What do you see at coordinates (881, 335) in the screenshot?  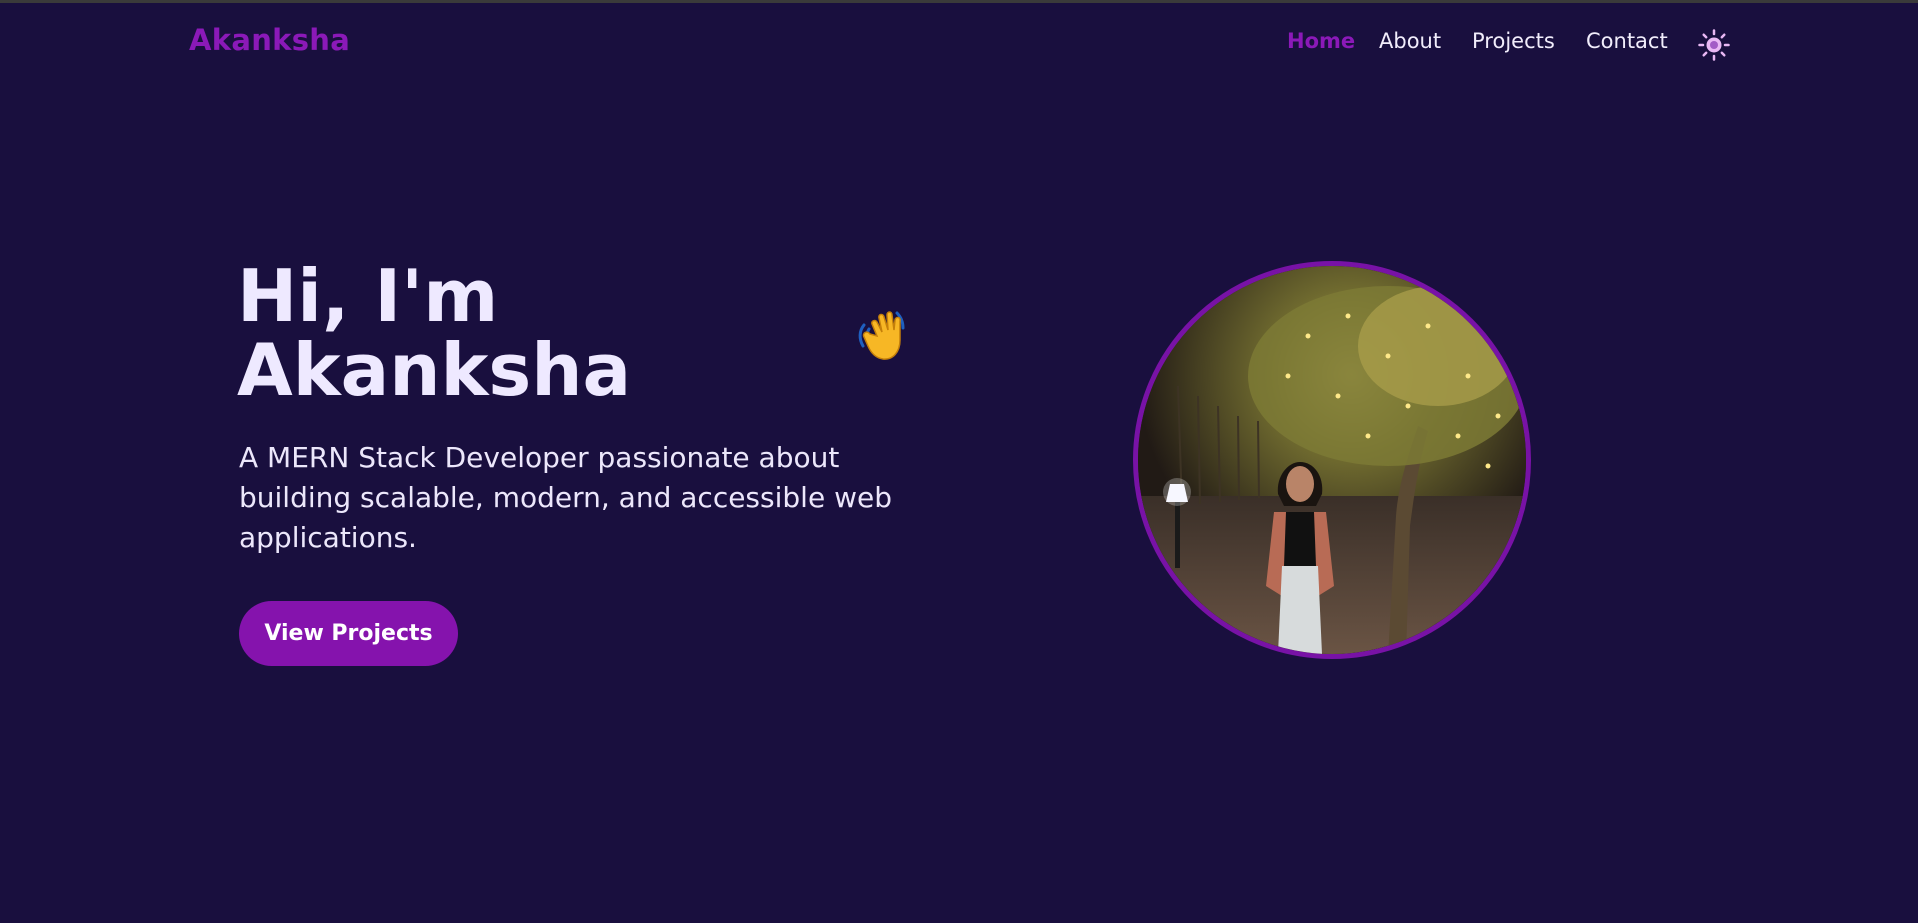 I see `waving-hand-icon` at bounding box center [881, 335].